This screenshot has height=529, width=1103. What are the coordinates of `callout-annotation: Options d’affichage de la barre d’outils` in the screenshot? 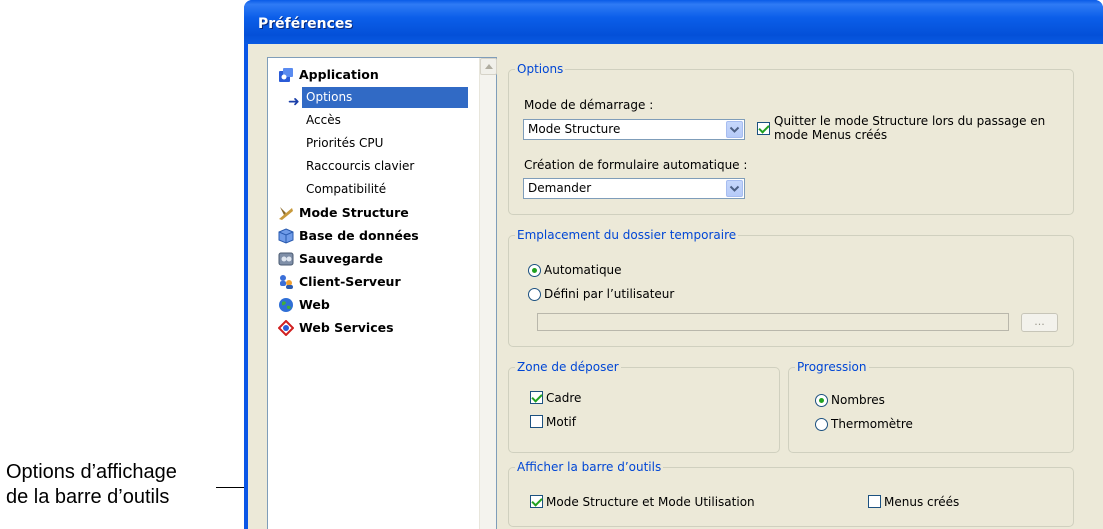 It's located at (126, 485).